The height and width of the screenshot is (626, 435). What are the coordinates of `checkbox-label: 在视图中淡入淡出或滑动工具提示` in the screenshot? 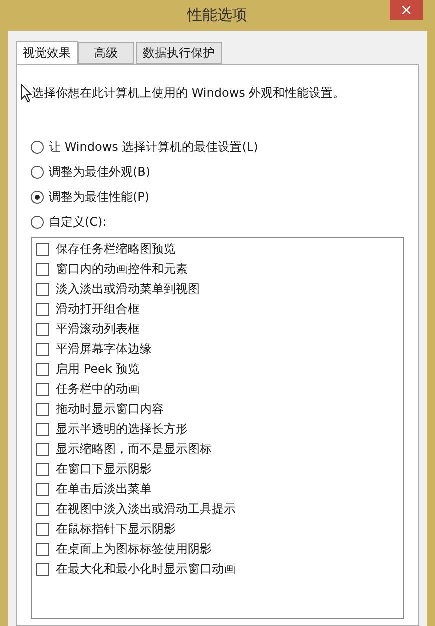 It's located at (146, 509).